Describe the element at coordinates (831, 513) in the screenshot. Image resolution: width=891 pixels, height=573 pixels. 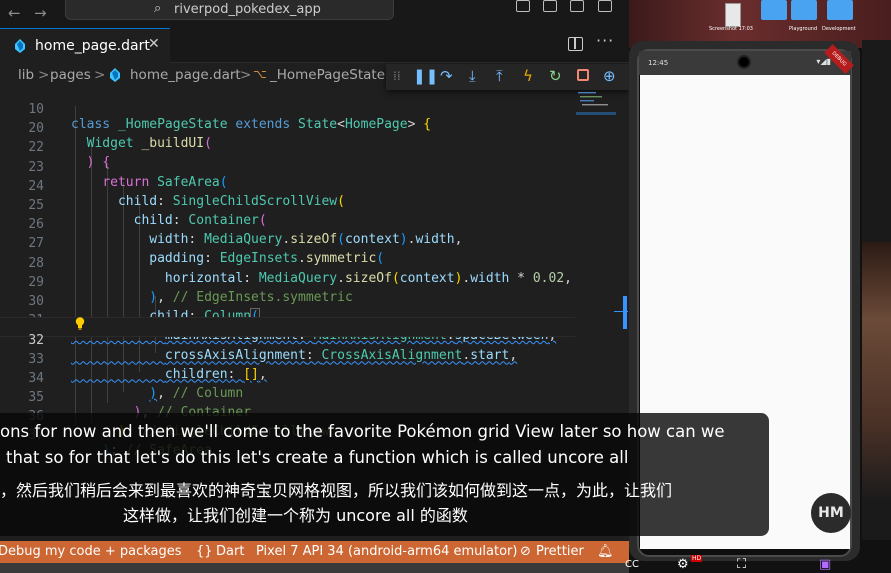
I see `avatar: HM` at that location.